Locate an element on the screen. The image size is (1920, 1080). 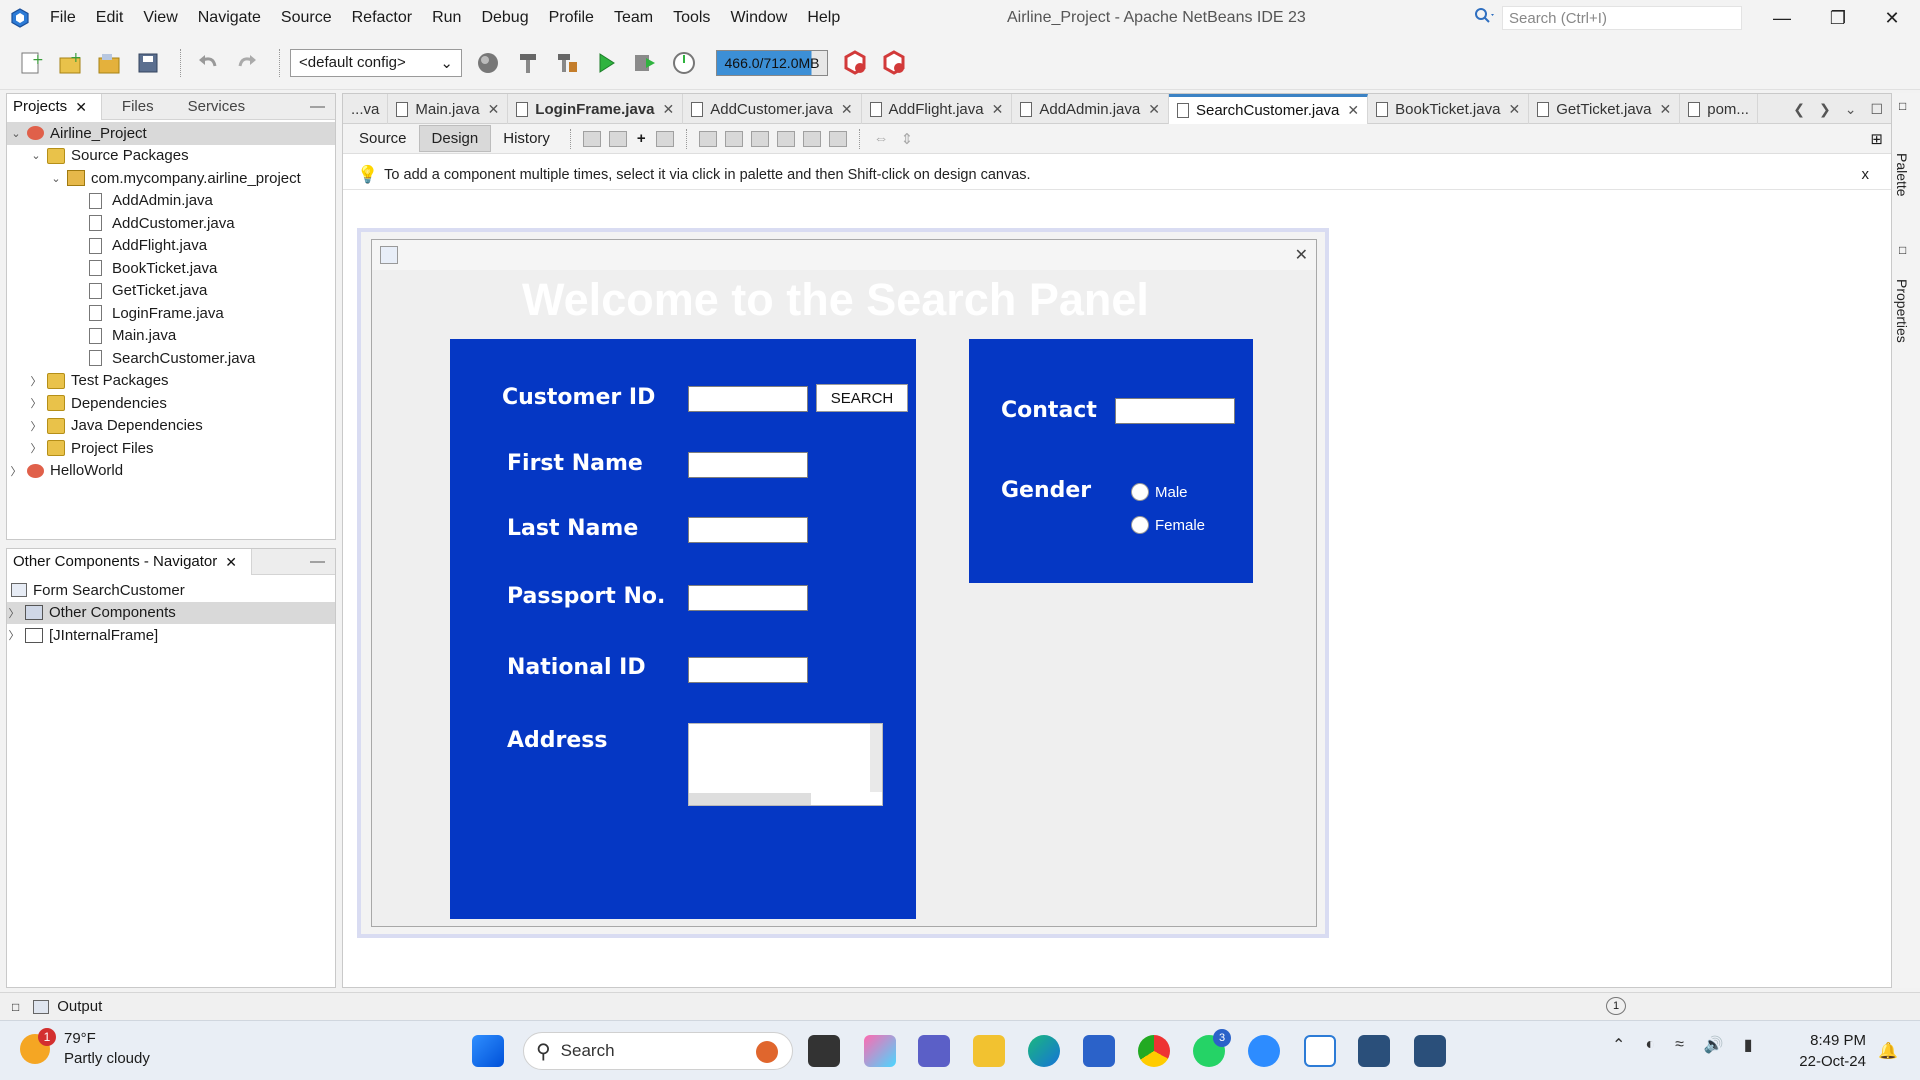
redo-icon is located at coordinates (247, 63).